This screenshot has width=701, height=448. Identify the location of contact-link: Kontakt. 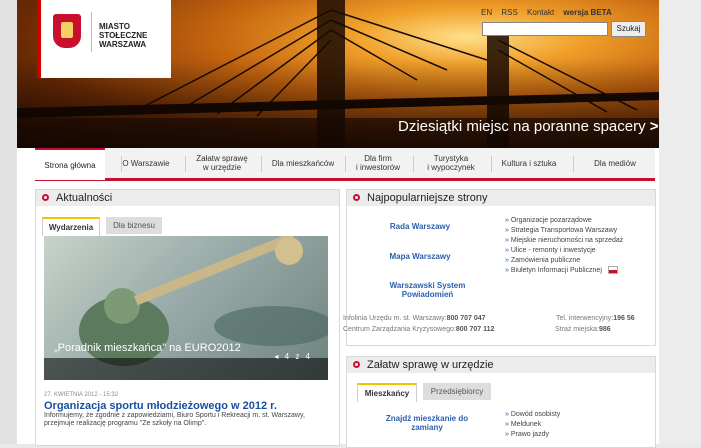
(540, 12).